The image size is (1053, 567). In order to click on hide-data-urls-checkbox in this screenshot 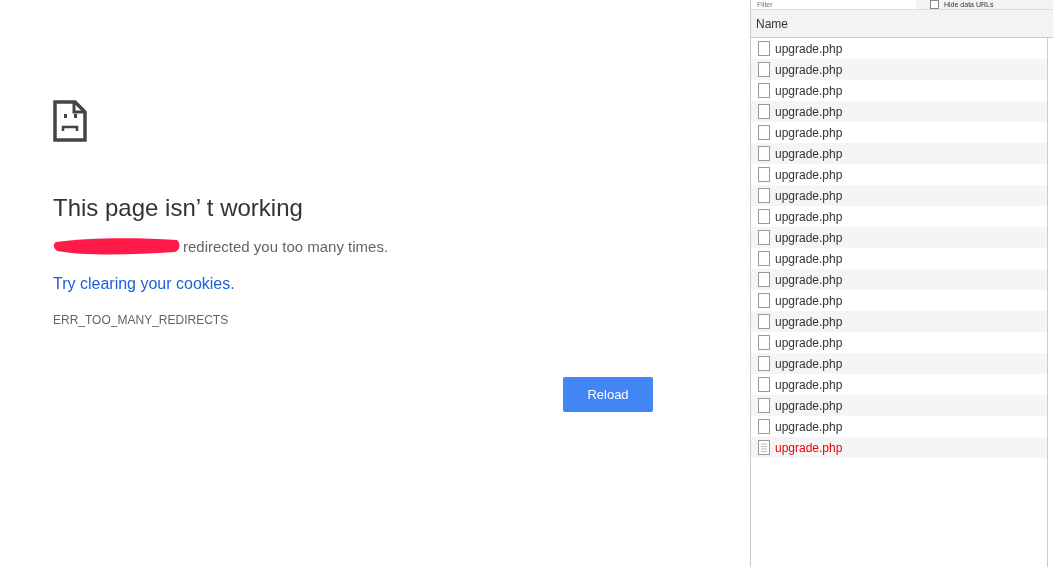, I will do `click(934, 4)`.